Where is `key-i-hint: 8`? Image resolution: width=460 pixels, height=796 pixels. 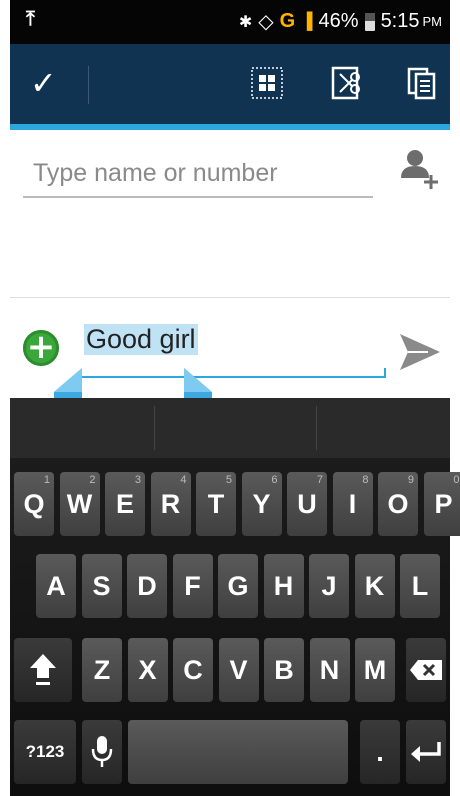
key-i-hint: 8 is located at coordinates (365, 480).